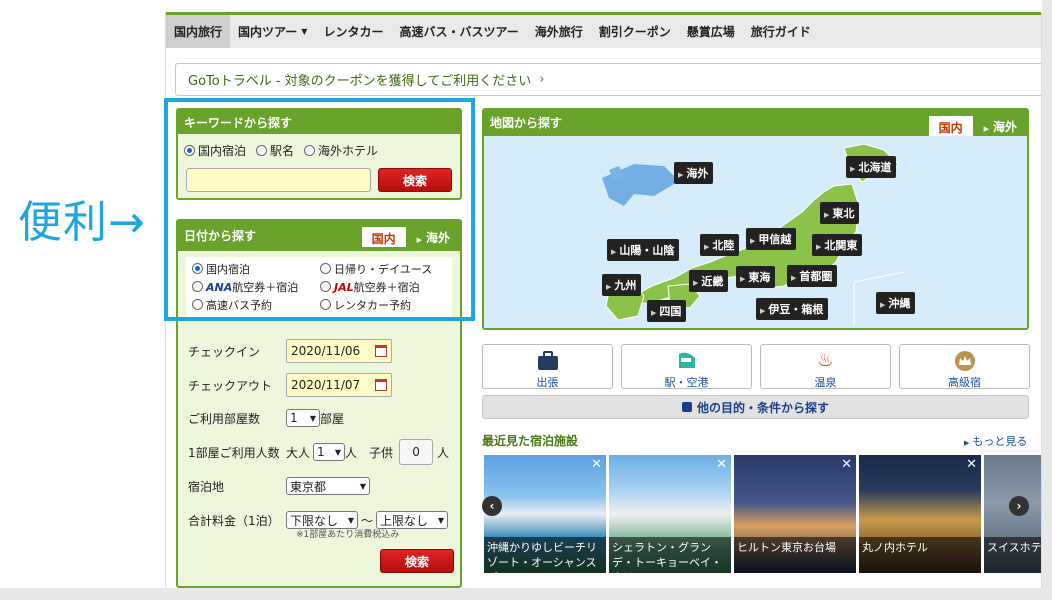  I want to click on map-tabs: 国内 ▶ 海外, so click(977, 125).